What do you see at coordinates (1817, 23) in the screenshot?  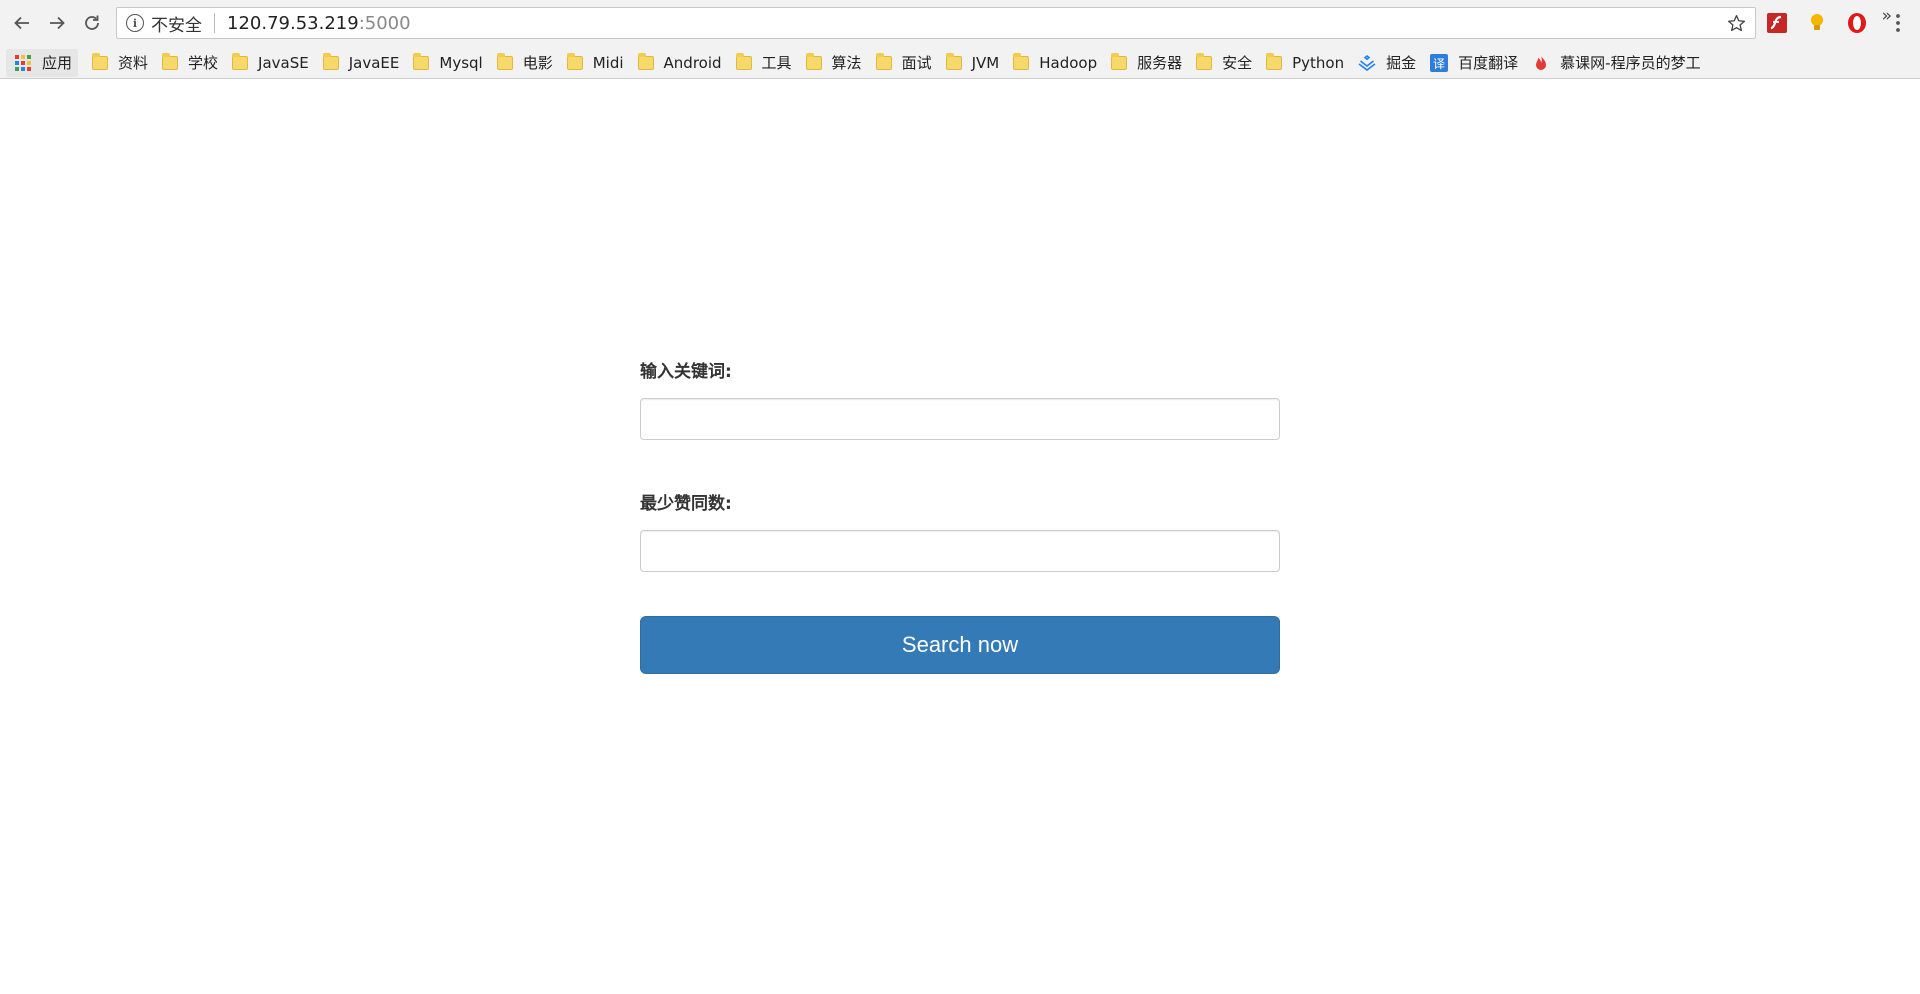 I see `lightbulb-extension-icon` at bounding box center [1817, 23].